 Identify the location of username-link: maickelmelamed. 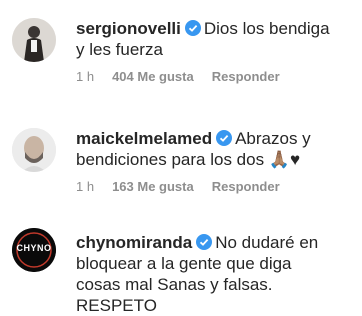
(144, 138).